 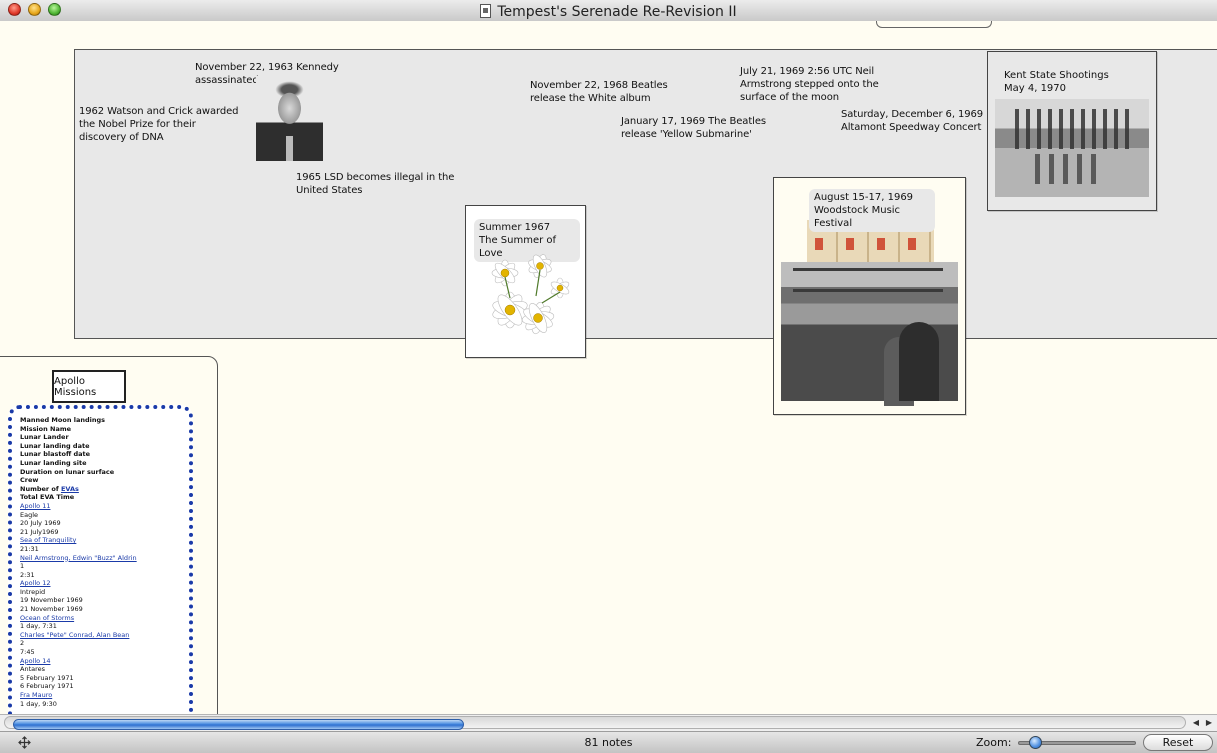 I want to click on apollo-row: 5 February 1971, so click(x=47, y=677).